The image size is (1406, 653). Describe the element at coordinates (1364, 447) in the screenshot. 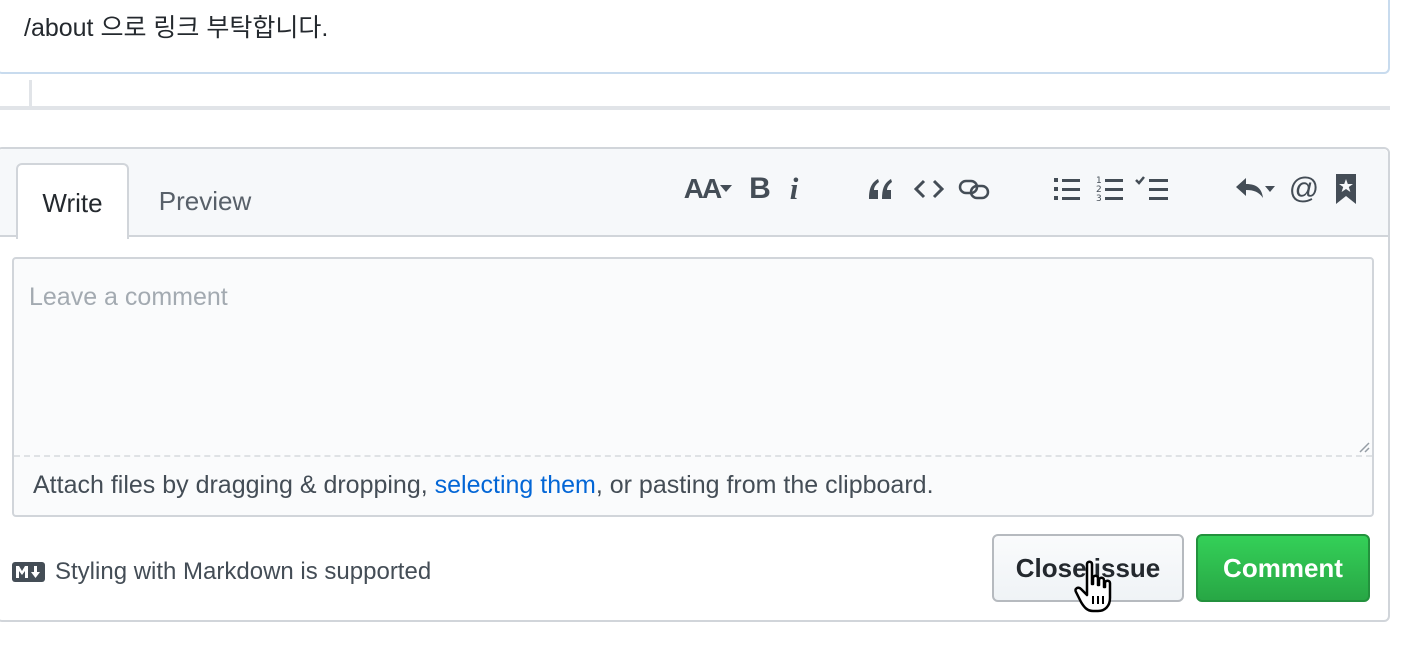

I see `resize-handle` at that location.